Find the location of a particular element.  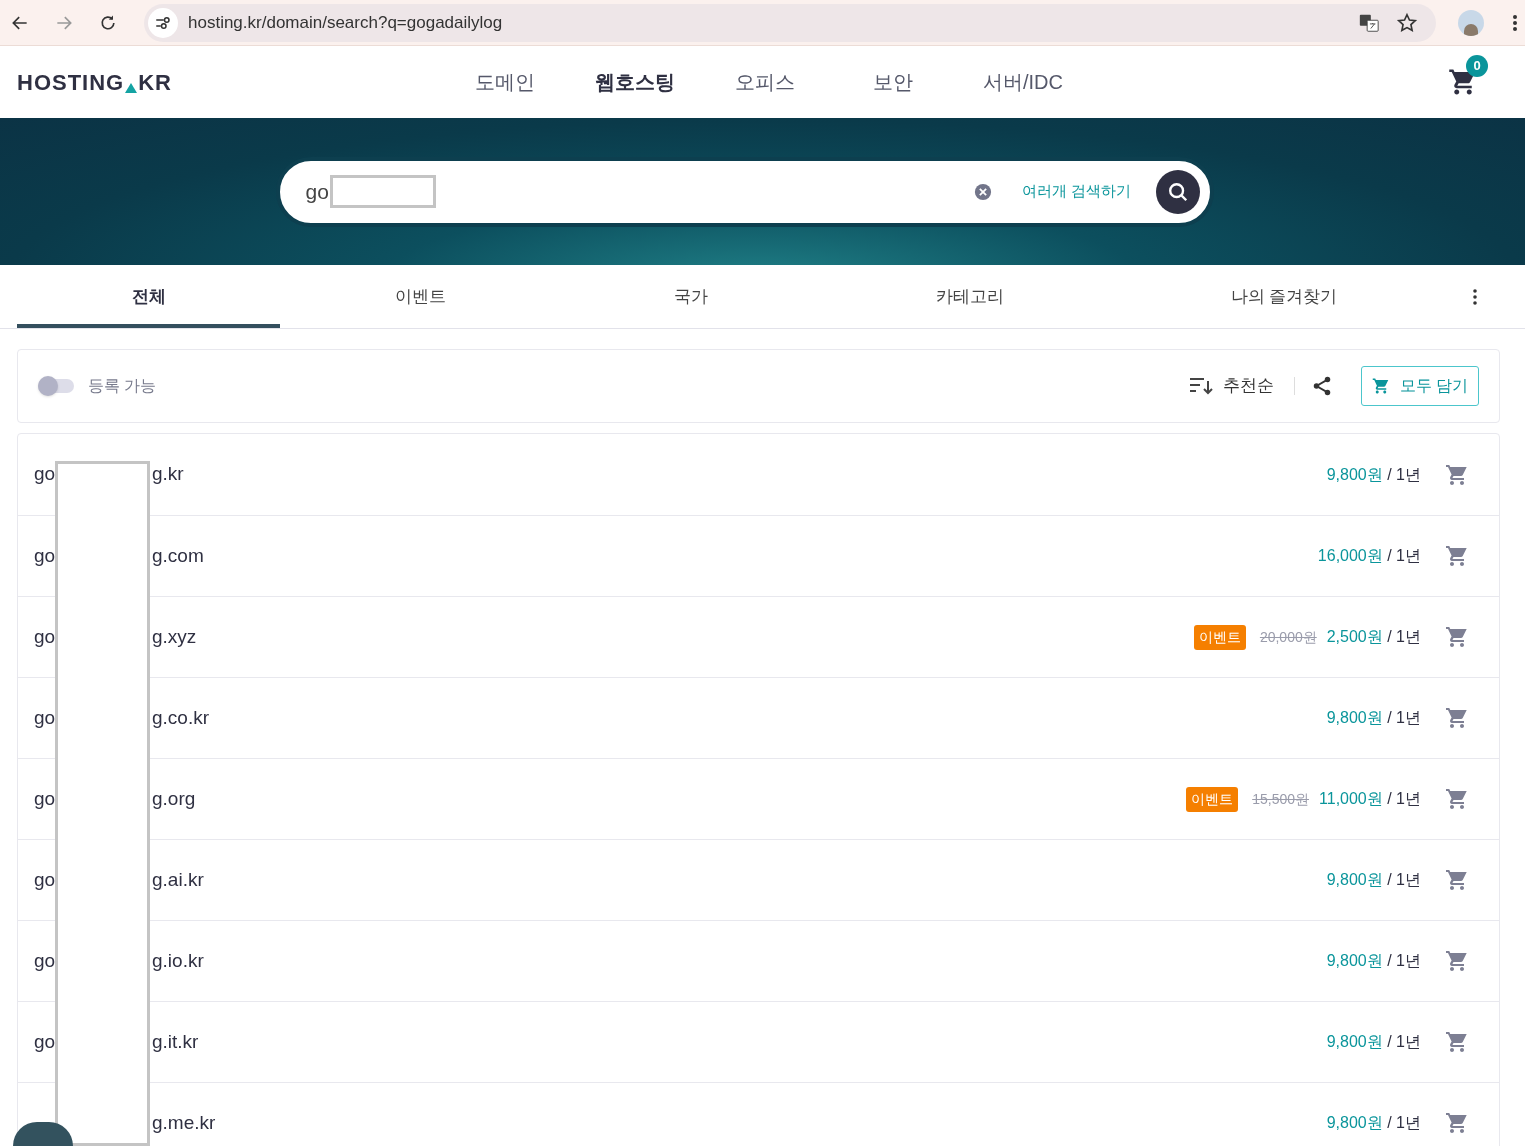

original-price: 20,000원 is located at coordinates (1288, 637).